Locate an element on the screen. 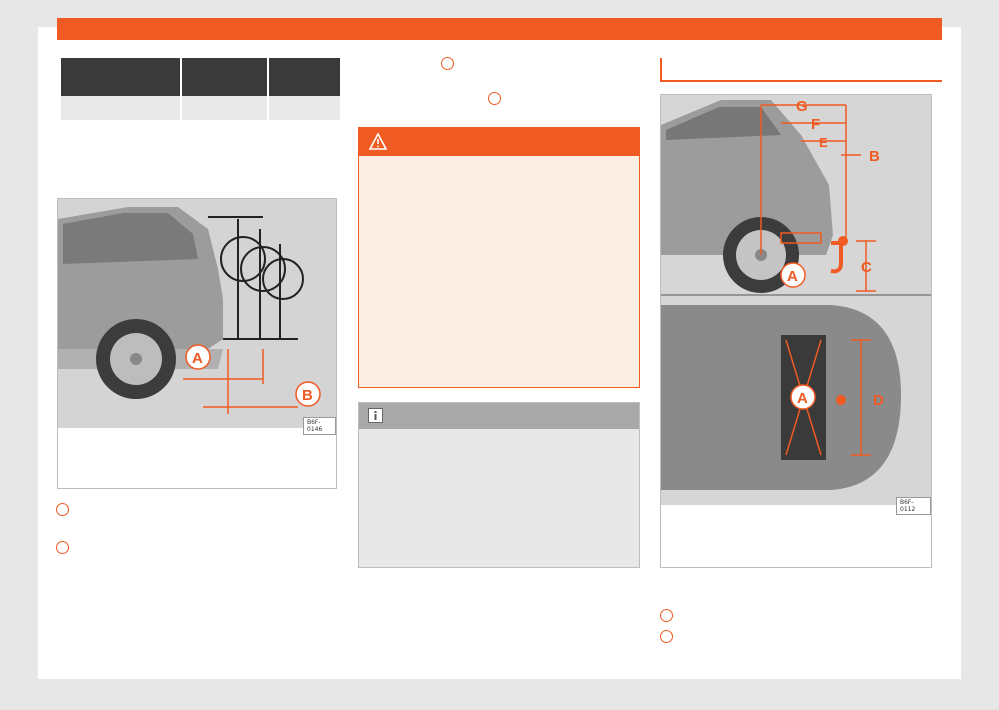 This screenshot has width=999, height=710. warning-box is located at coordinates (499, 257).